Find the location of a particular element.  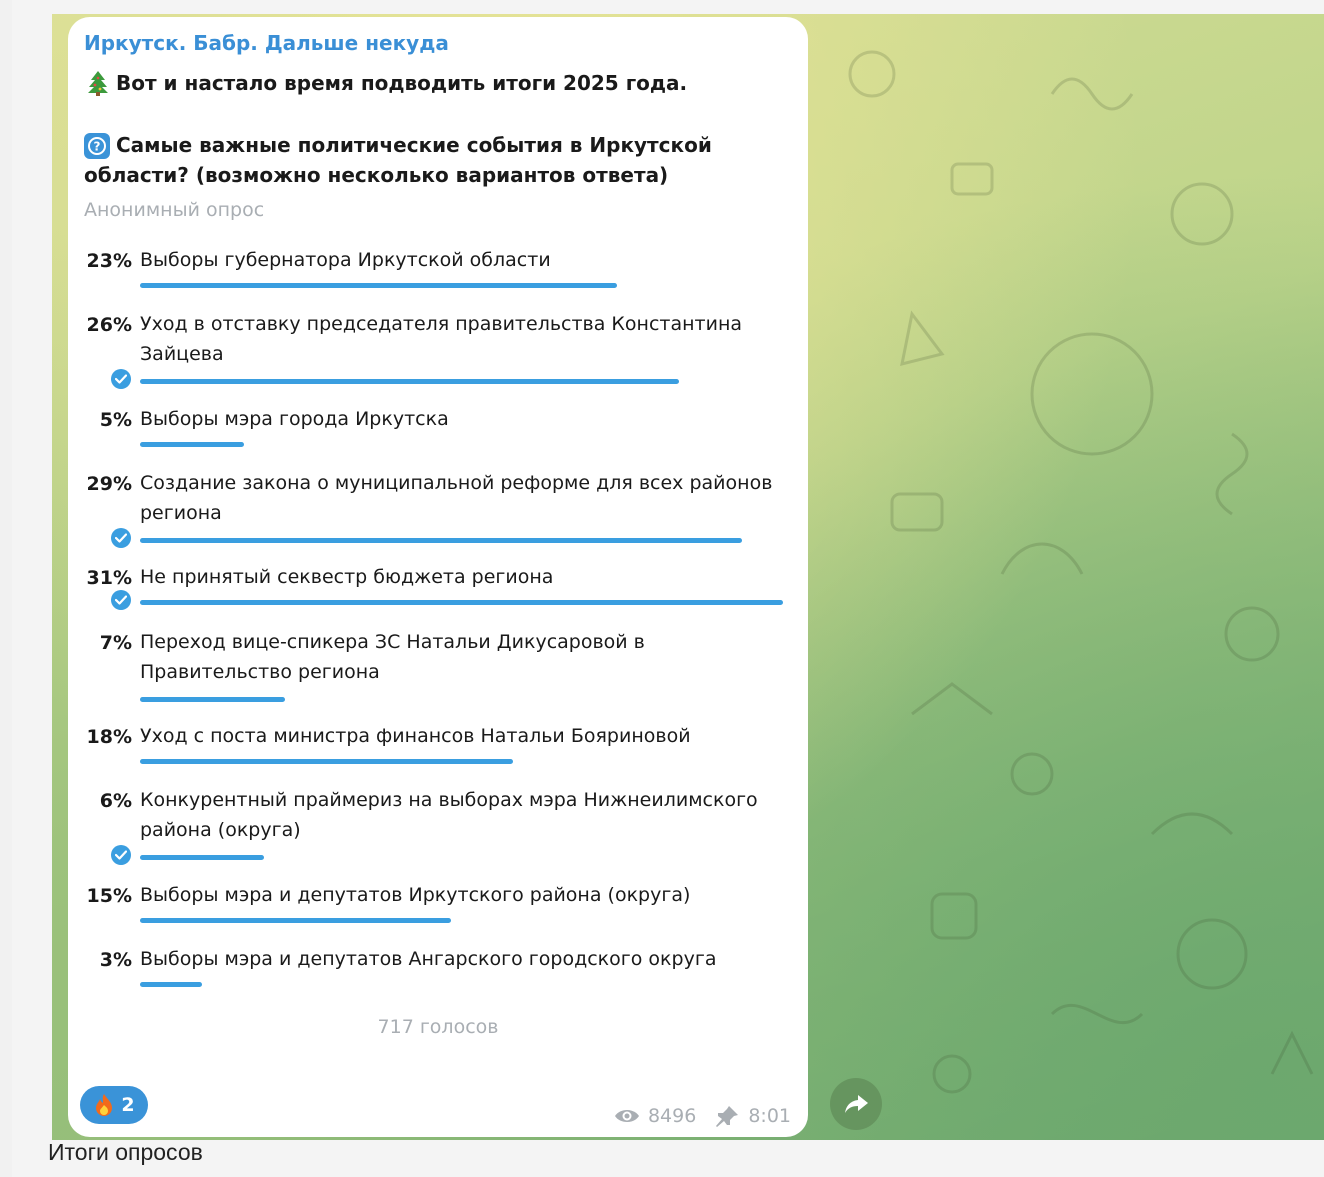

fire-icon is located at coordinates (104, 1105).